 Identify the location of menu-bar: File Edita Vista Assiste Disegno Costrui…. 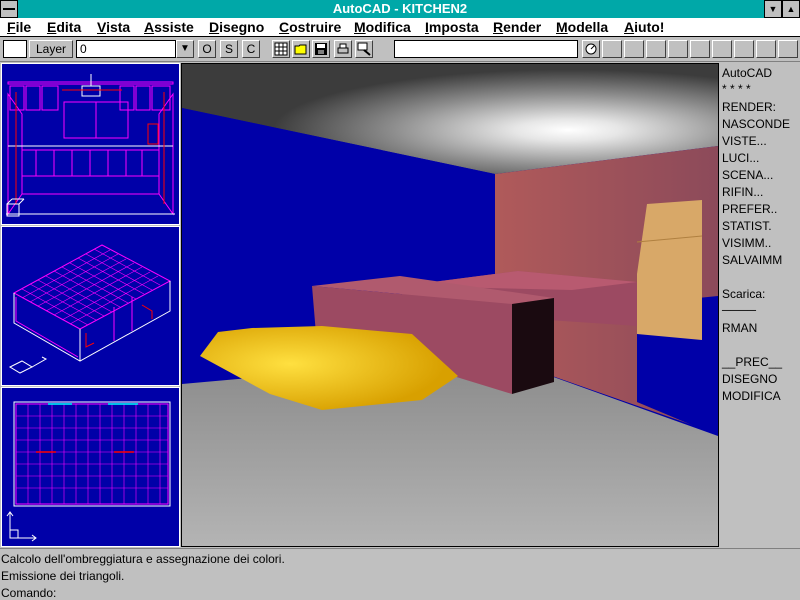
(400, 27).